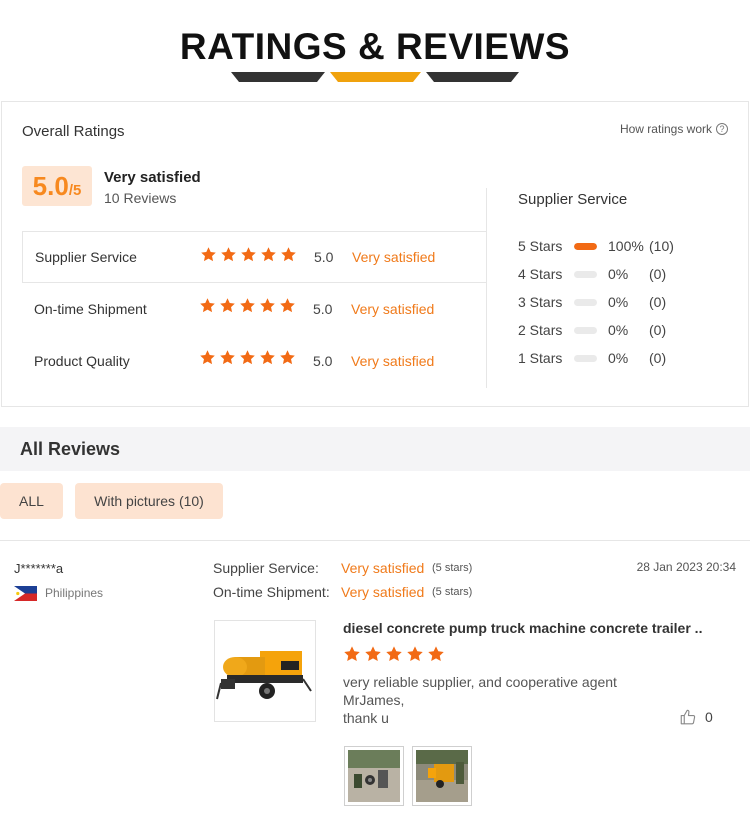 The image size is (750, 816). Describe the element at coordinates (375, 540) in the screenshot. I see `divider` at that location.